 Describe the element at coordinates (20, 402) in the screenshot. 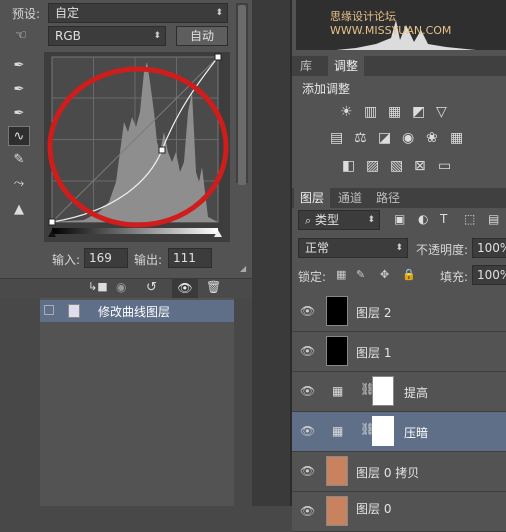

I see `history-gutter` at that location.